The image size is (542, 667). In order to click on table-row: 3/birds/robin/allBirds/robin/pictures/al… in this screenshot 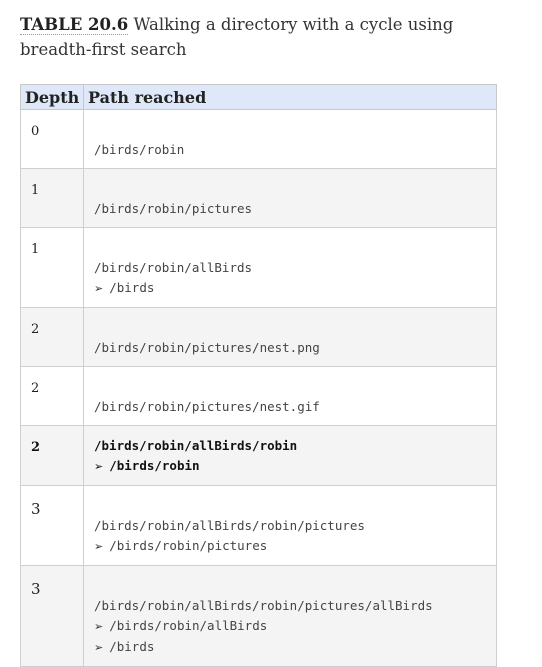, I will do `click(258, 616)`.